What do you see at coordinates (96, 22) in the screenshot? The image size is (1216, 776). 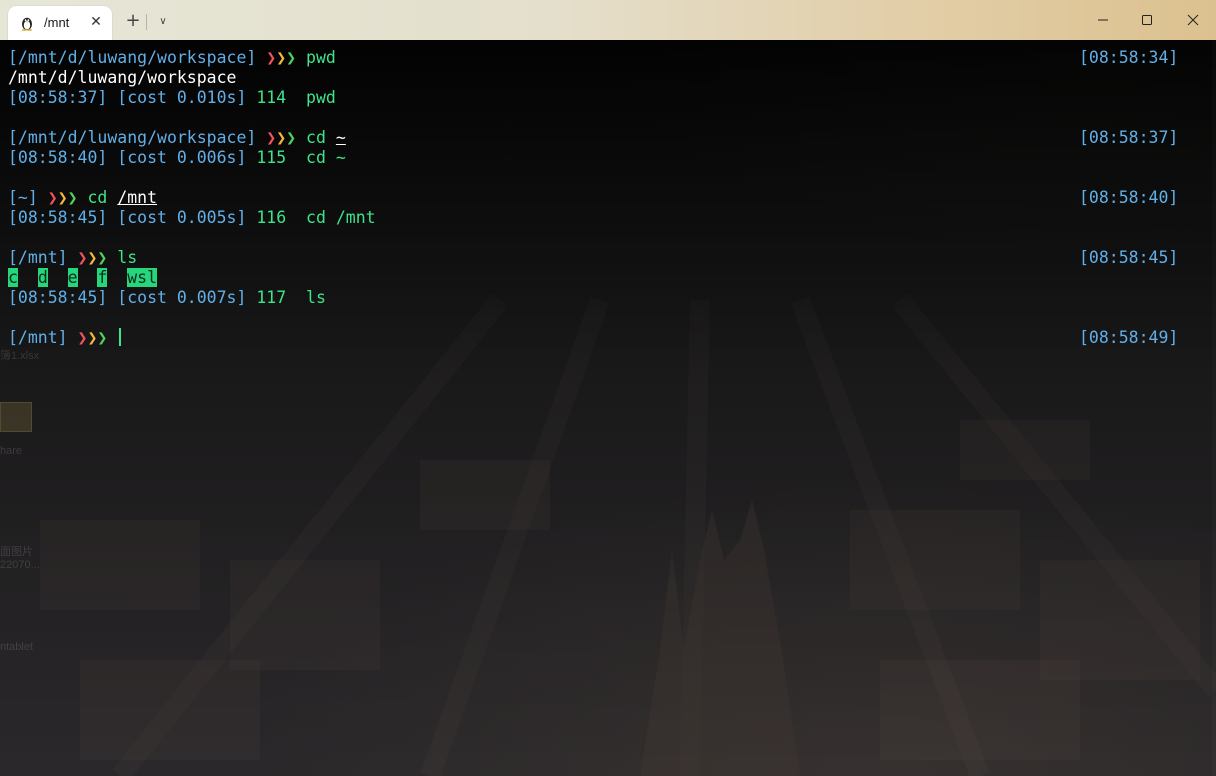 I see `tab-close-icon: ✕` at bounding box center [96, 22].